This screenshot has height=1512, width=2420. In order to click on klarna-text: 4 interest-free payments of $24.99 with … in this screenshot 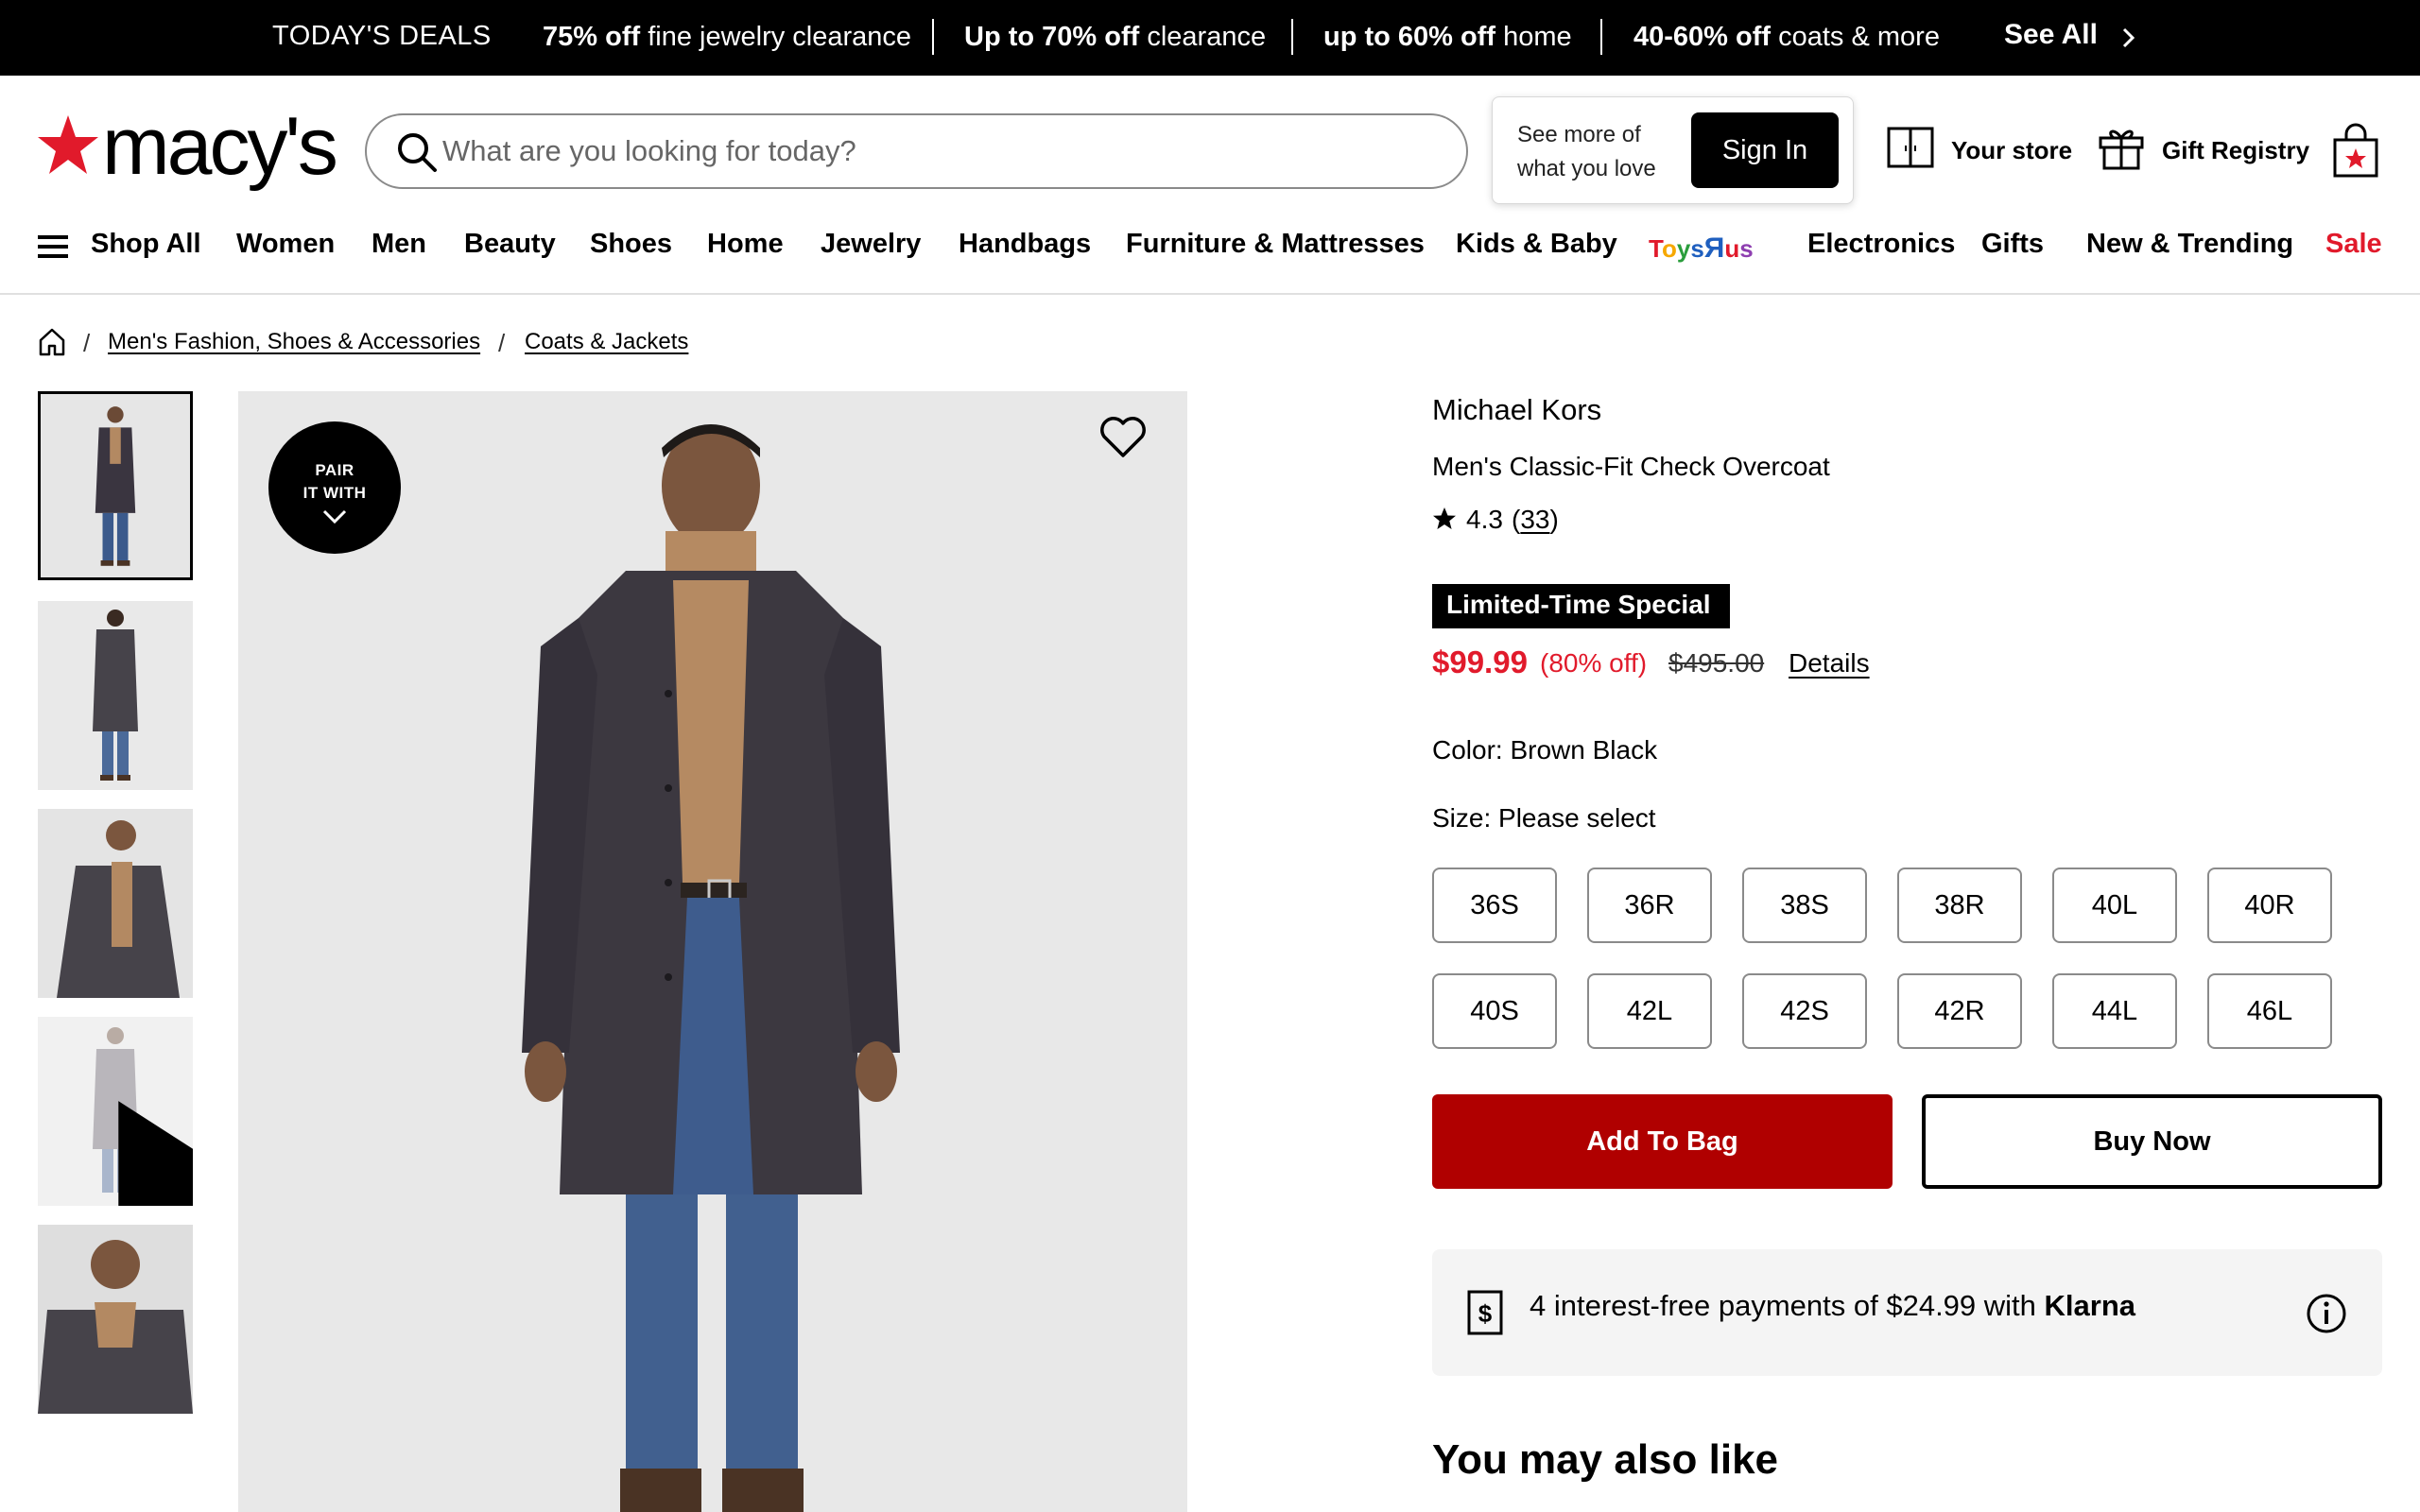, I will do `click(1832, 1305)`.